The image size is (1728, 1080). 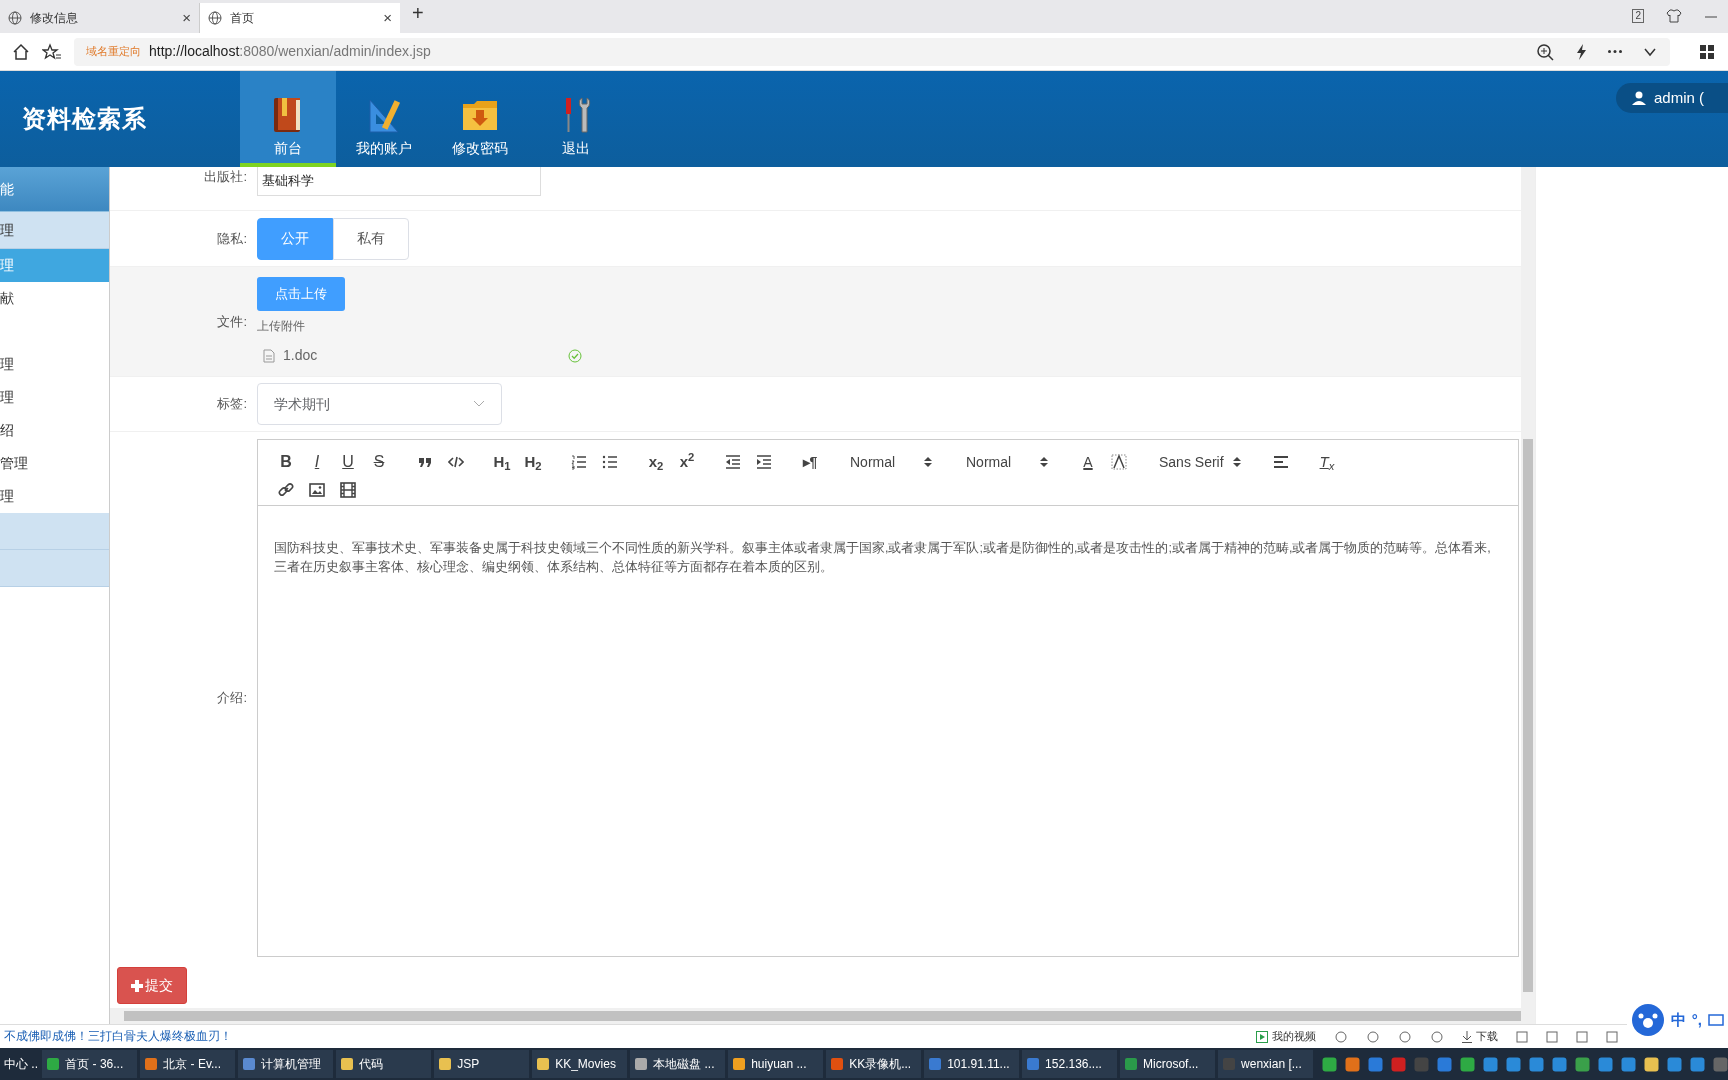 I want to click on nav-tab: 退出, so click(x=576, y=119).